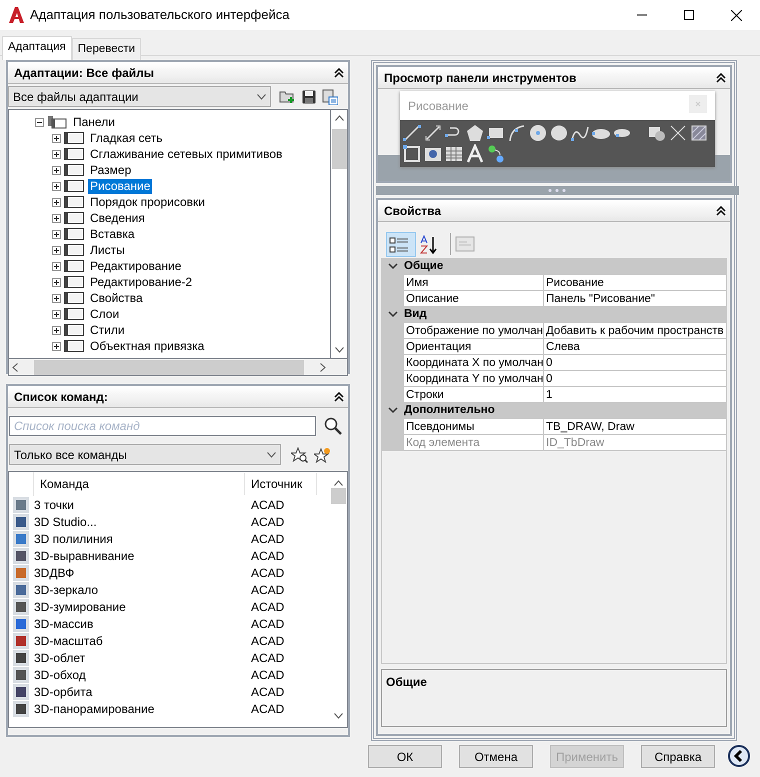 The width and height of the screenshot is (760, 777). What do you see at coordinates (139, 484) in the screenshot?
I see `column-header: Команда` at bounding box center [139, 484].